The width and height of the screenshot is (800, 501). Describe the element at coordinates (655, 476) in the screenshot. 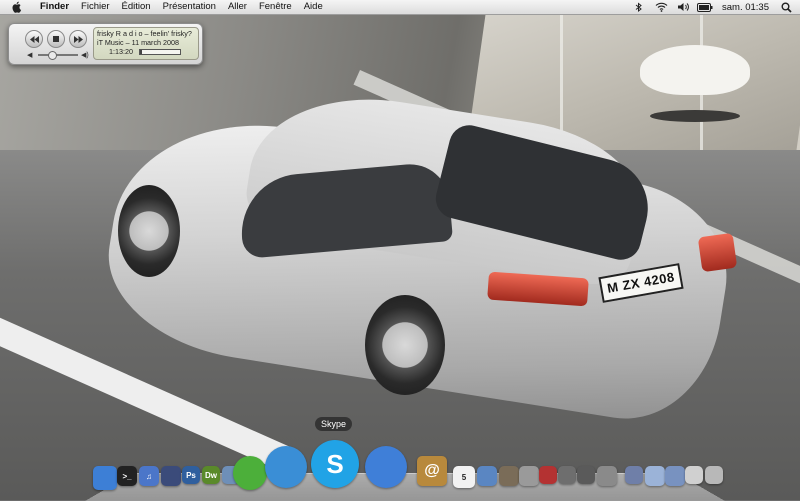

I see `documents-folder-icon` at that location.